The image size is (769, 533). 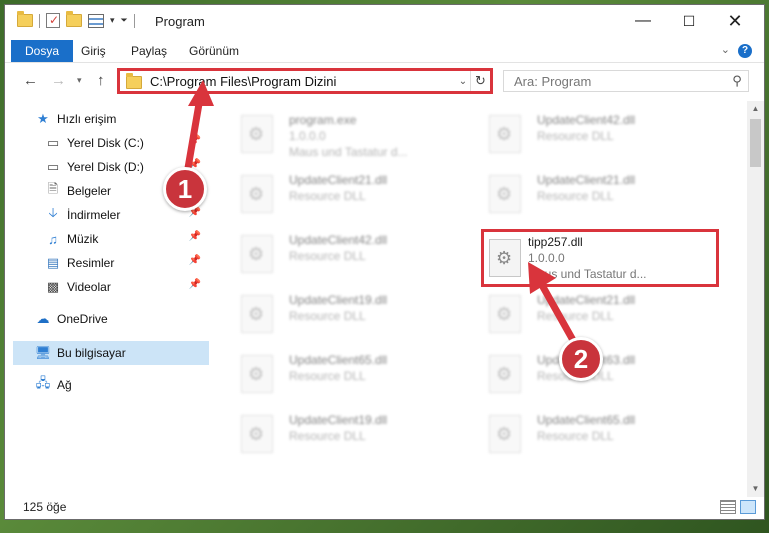 What do you see at coordinates (546, 258) in the screenshot?
I see `file-version: 1.0.0.0` at bounding box center [546, 258].